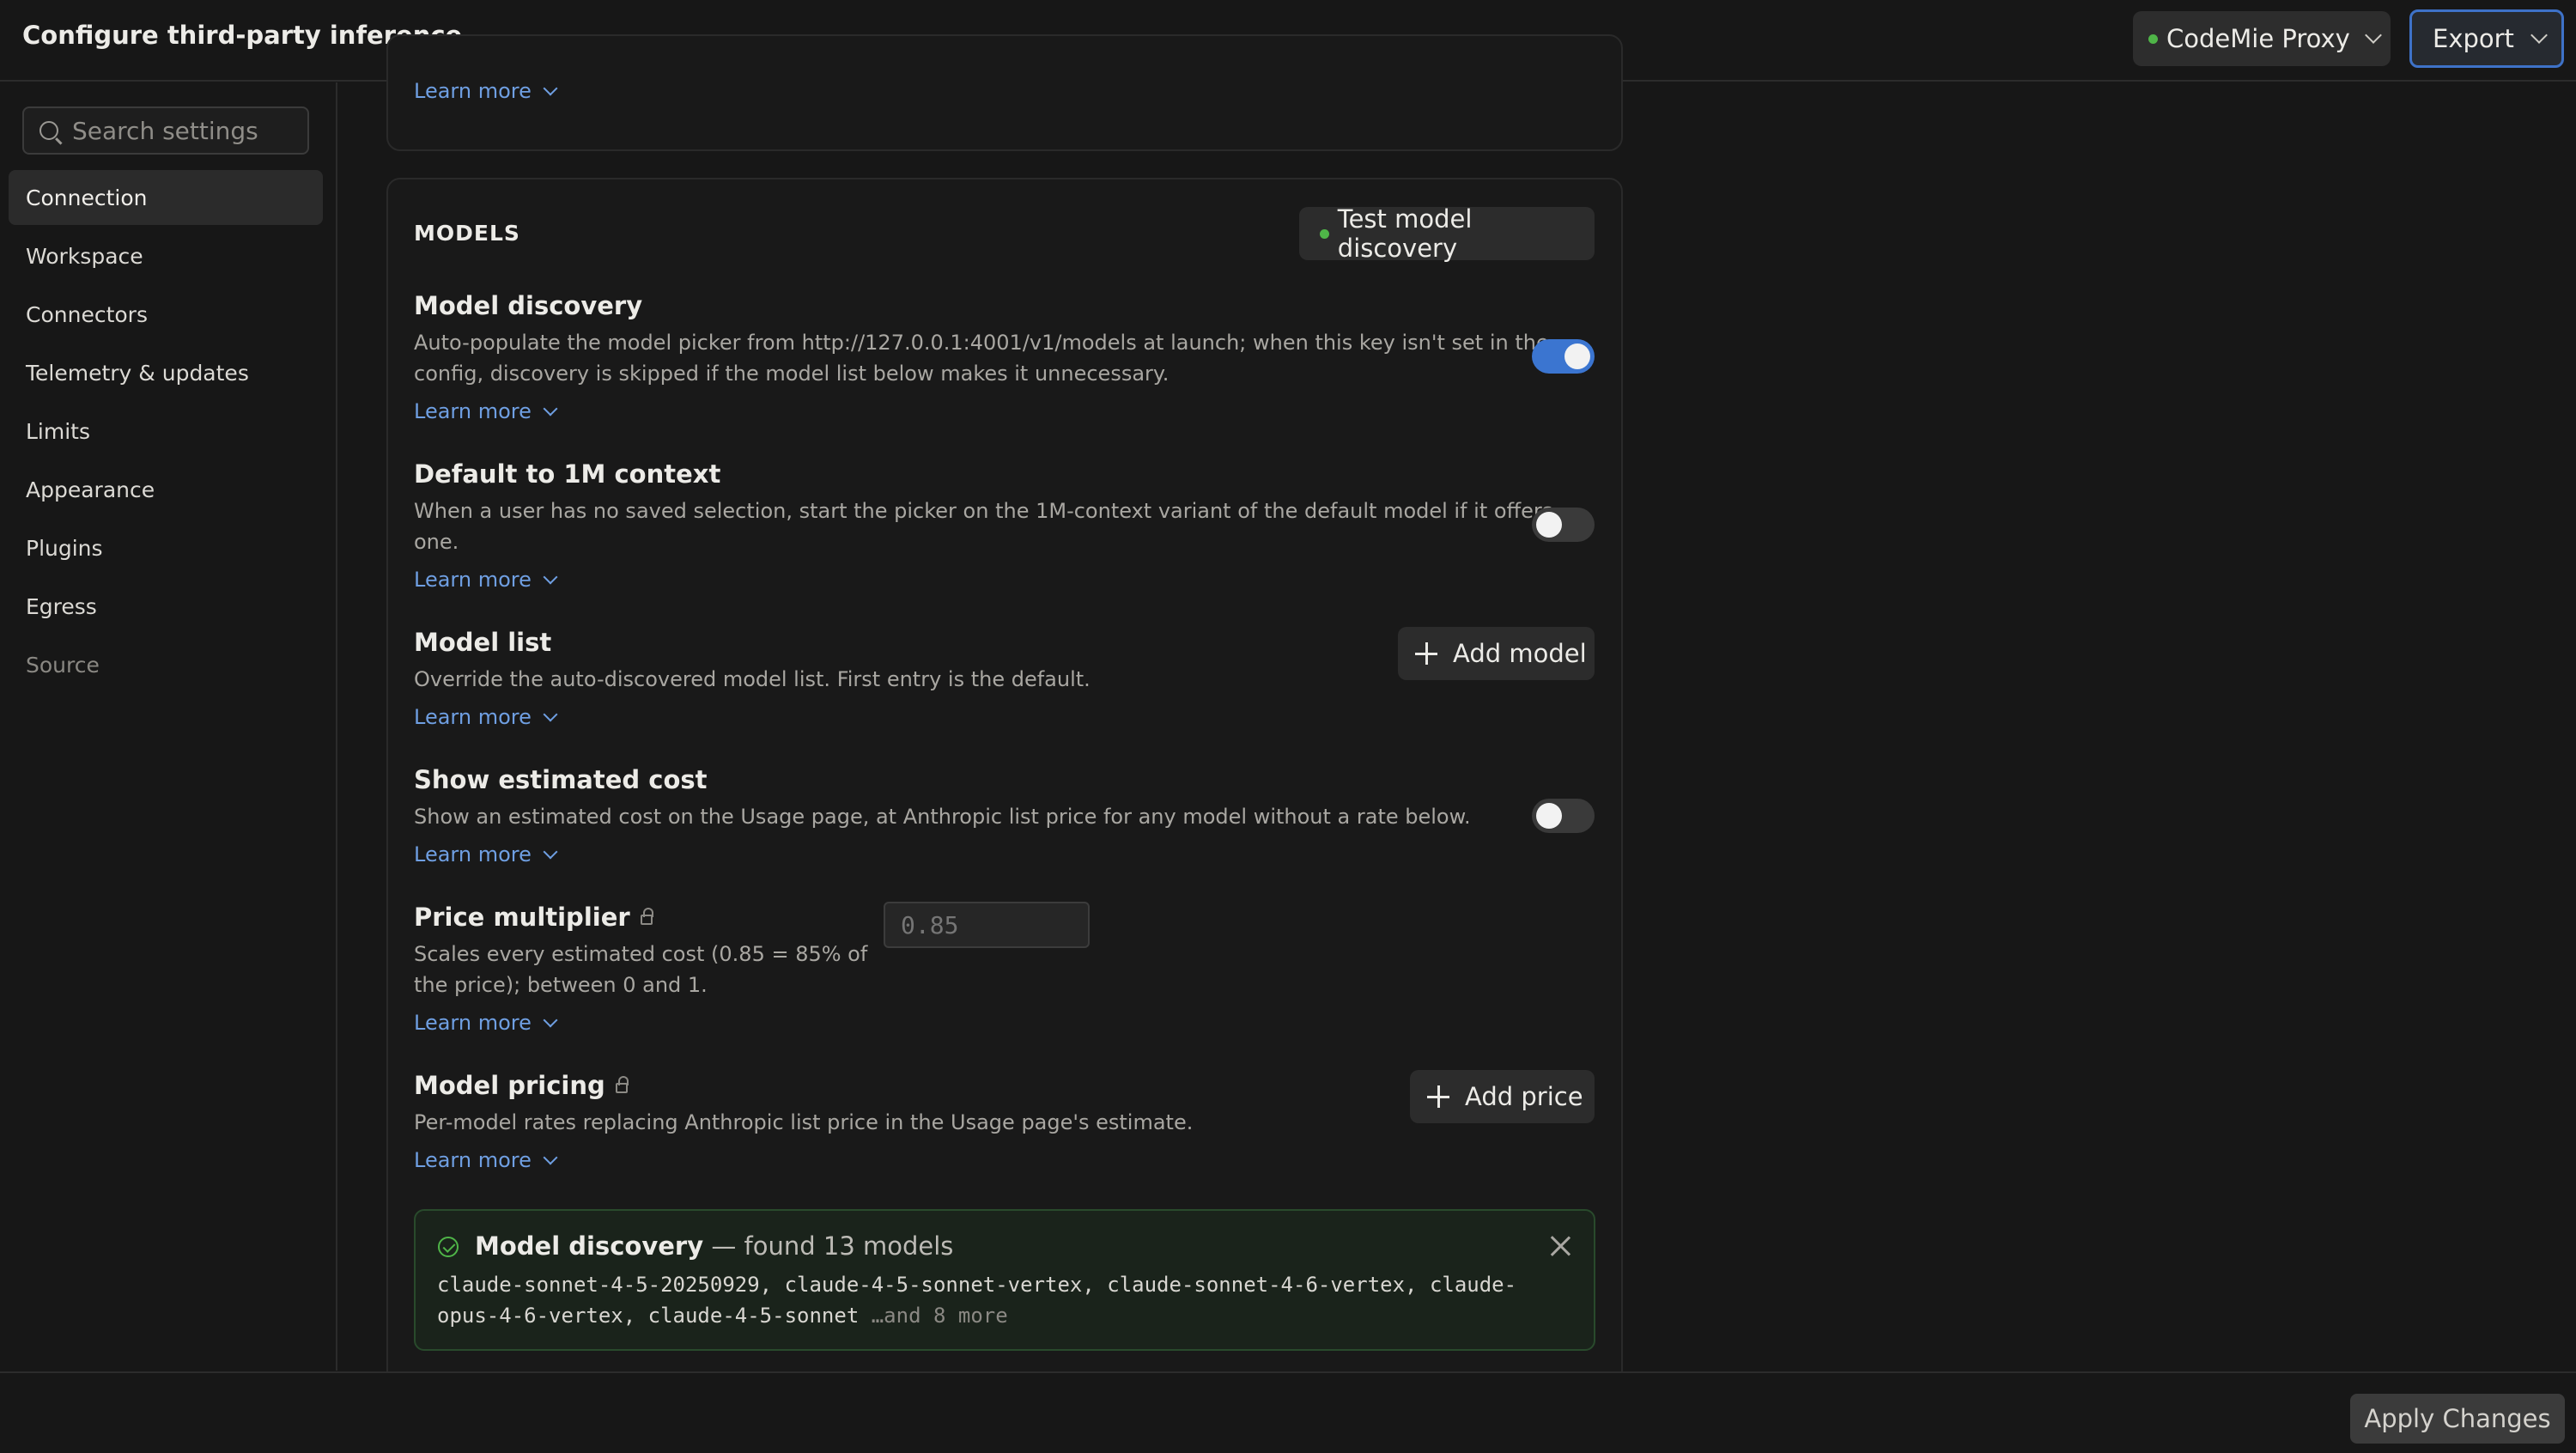  I want to click on sidebar-item-source: Source, so click(166, 665).